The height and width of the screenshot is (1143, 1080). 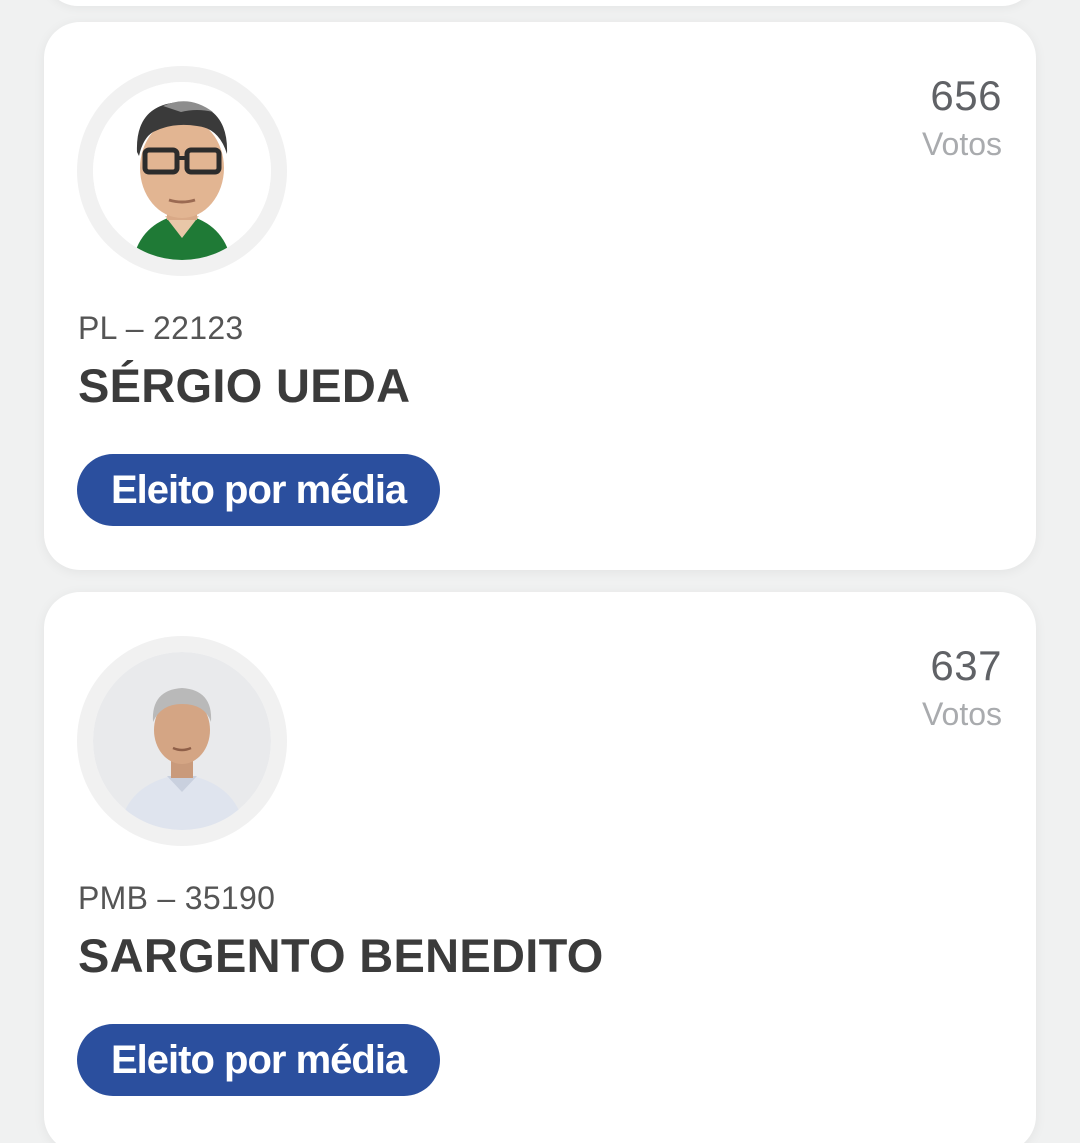 I want to click on party-number: PL – 22123, so click(x=161, y=328).